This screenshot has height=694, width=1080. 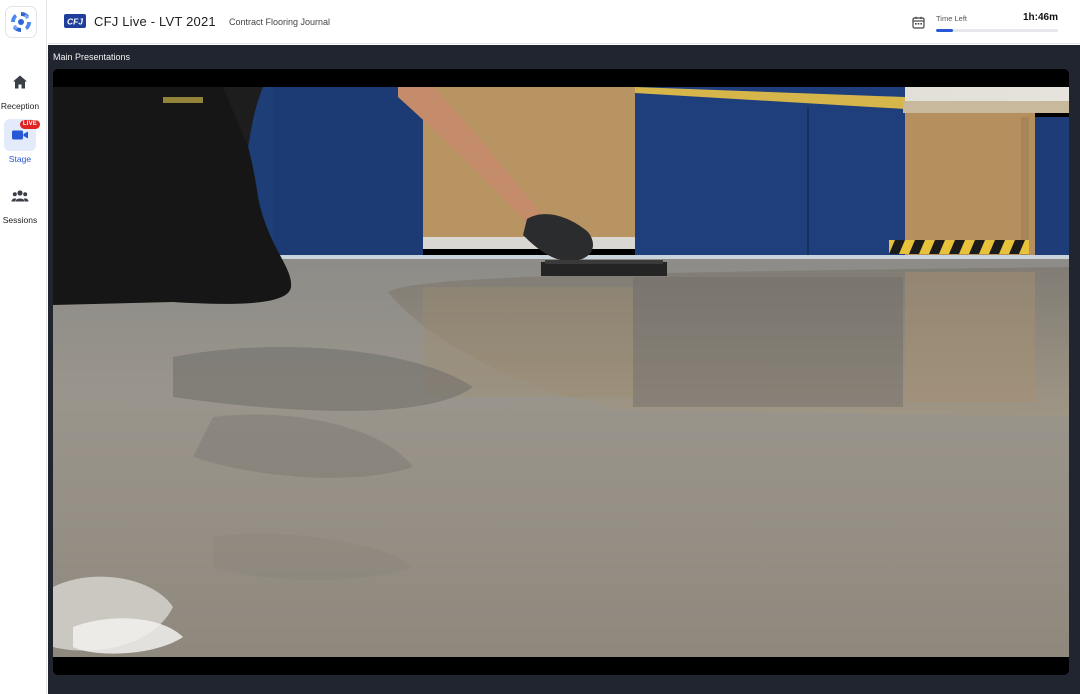 I want to click on sidebar-item-label: Stage, so click(x=20, y=159).